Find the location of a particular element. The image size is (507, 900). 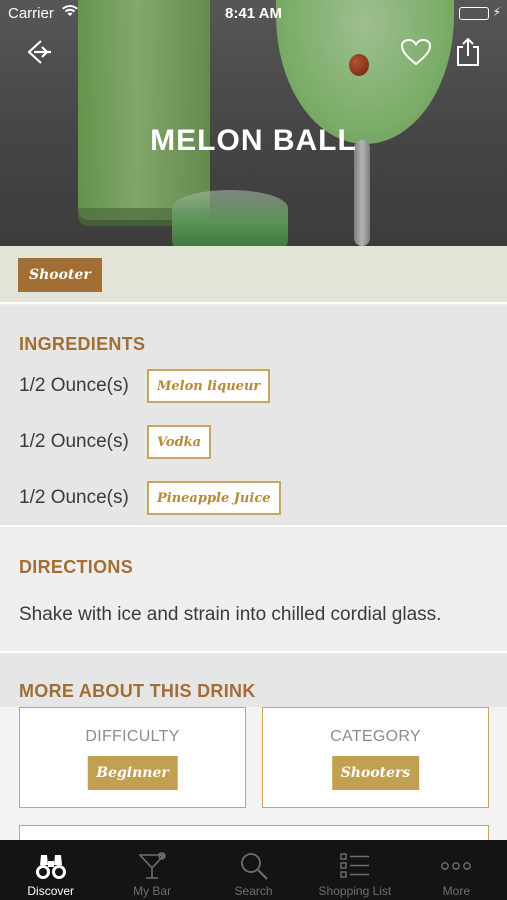

tab-shopping-list: Shopping List is located at coordinates (354, 870).